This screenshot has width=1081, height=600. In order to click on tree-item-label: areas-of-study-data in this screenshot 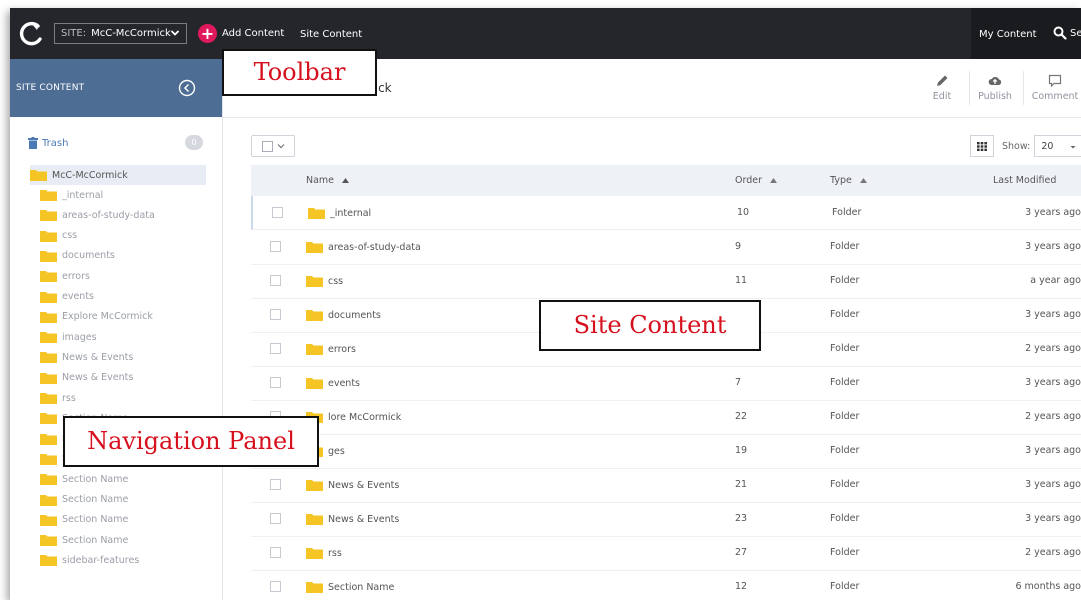, I will do `click(108, 215)`.